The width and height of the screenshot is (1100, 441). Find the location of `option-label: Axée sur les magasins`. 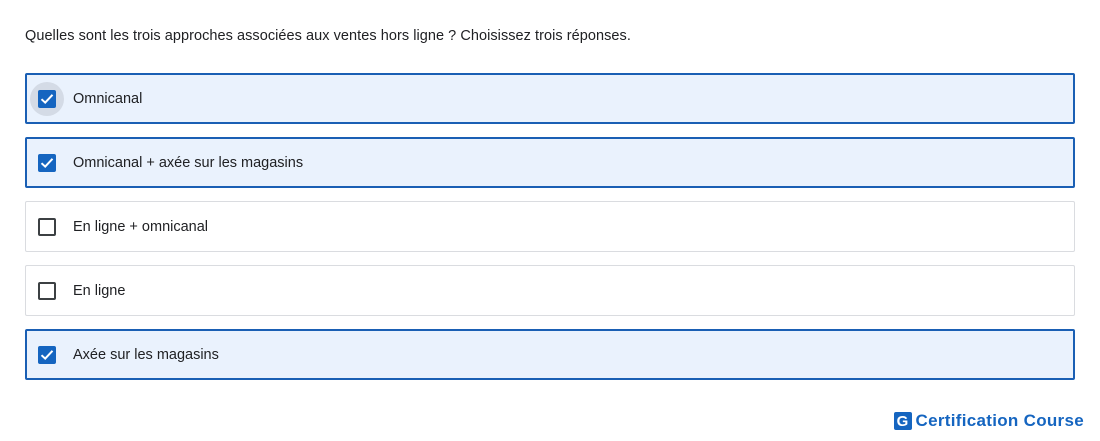

option-label: Axée sur les magasins is located at coordinates (146, 354).